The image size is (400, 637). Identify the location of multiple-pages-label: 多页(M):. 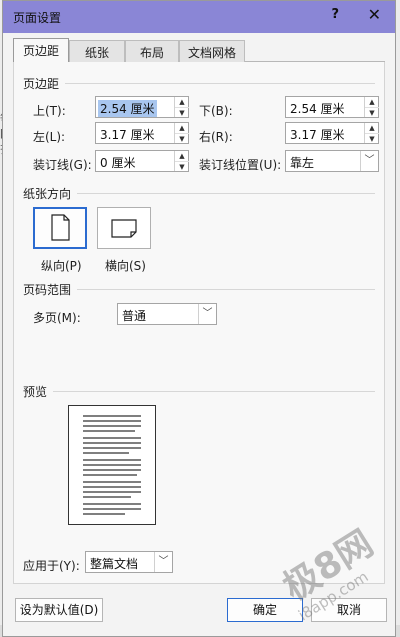
(57, 318).